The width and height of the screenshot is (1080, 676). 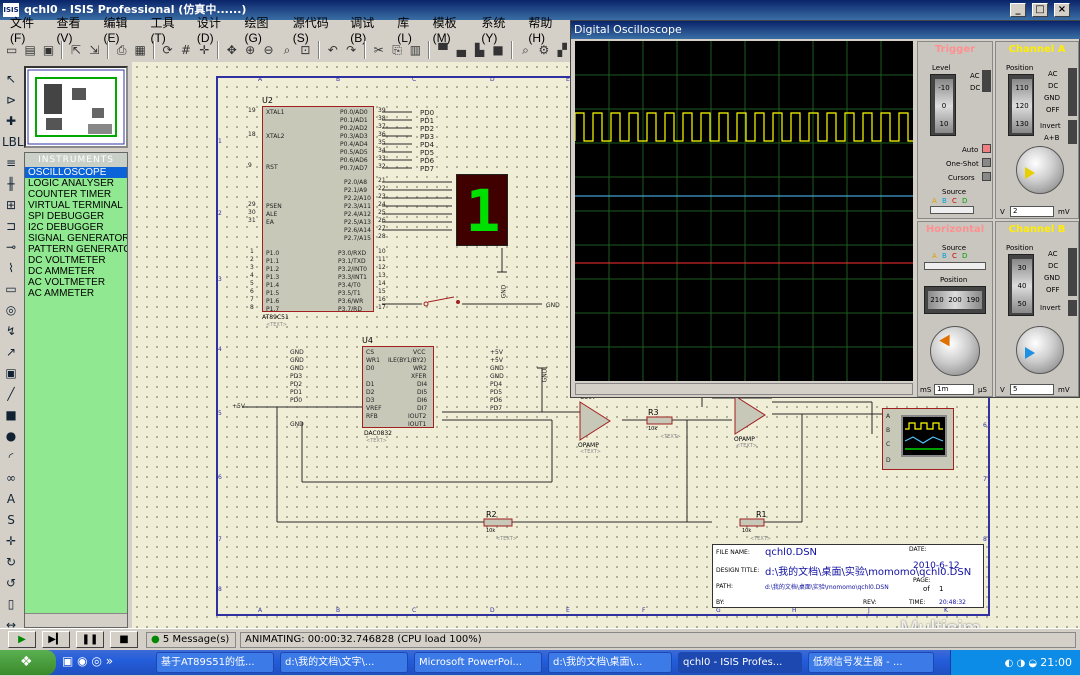 I want to click on tray-icon: ◐ ◑ ◒, so click(x=1023, y=663).